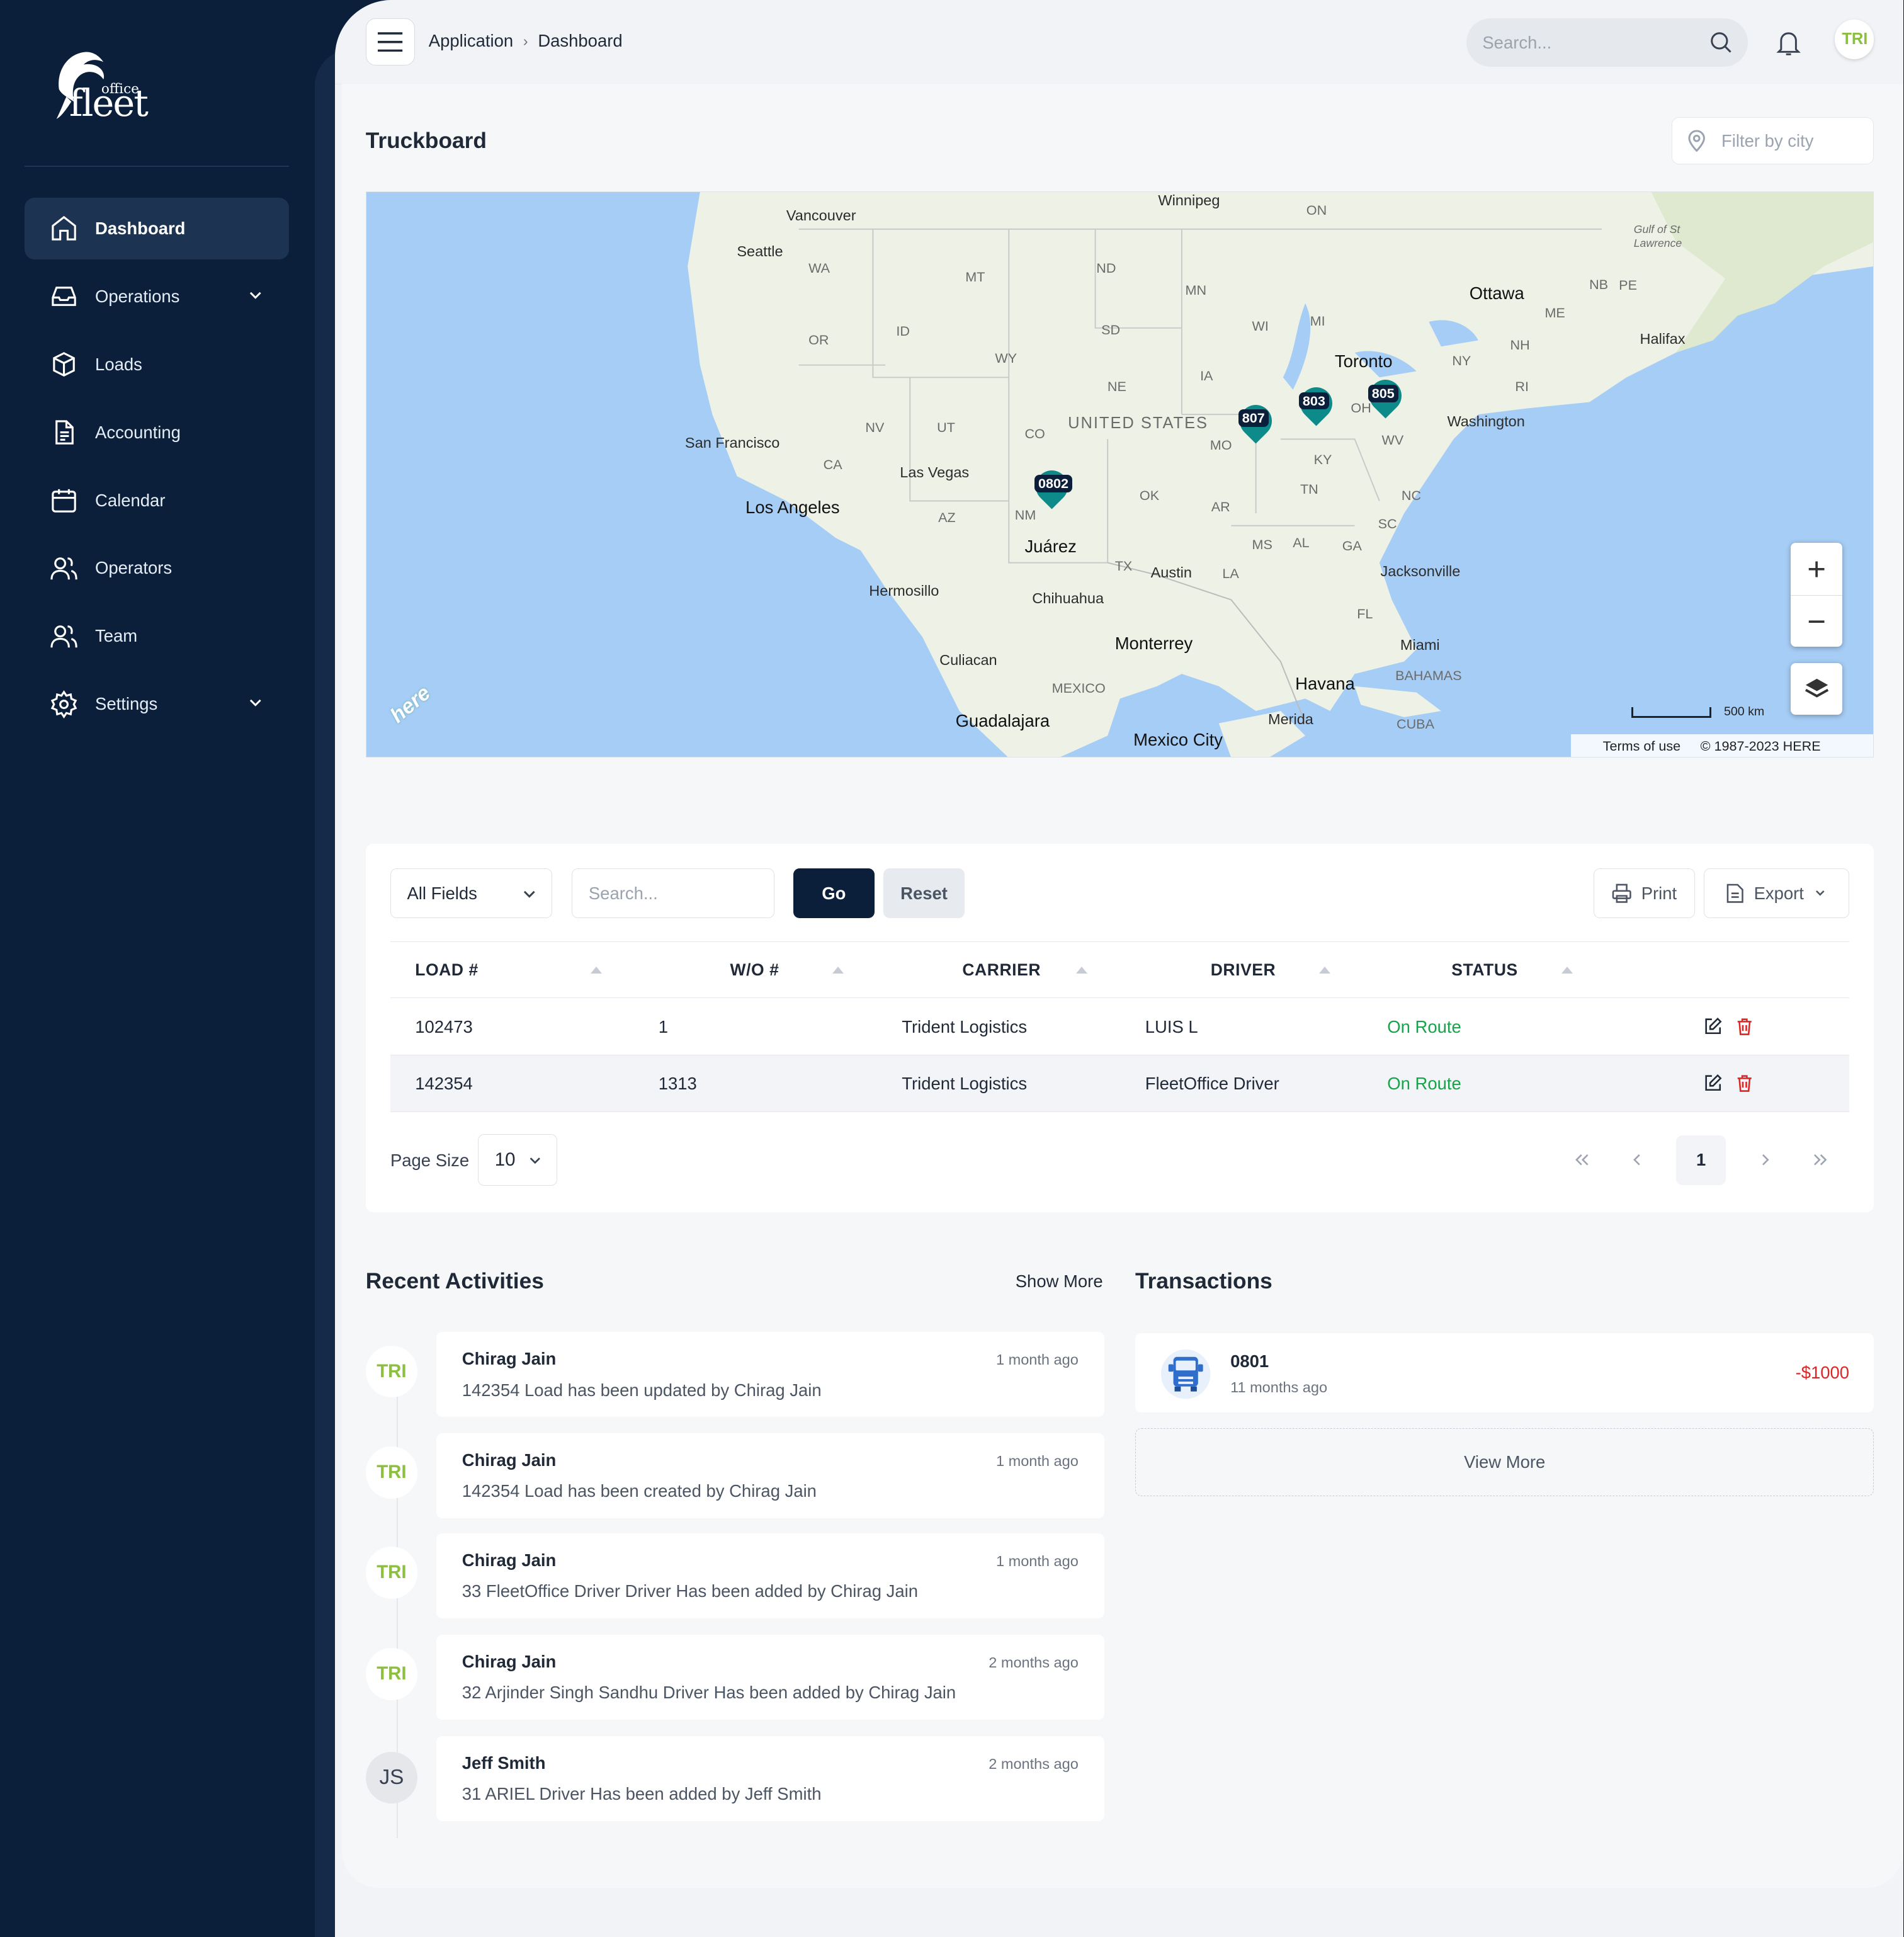 The height and width of the screenshot is (1937, 1904). I want to click on truck-marker: 807, so click(1256, 420).